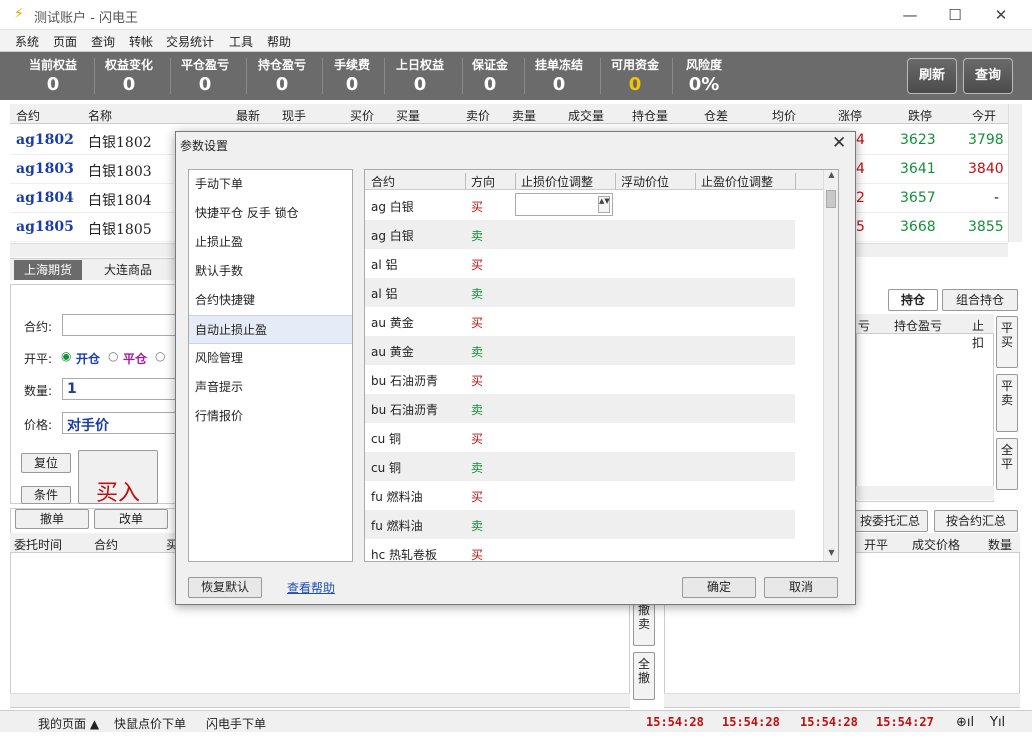 This screenshot has height=740, width=1032. What do you see at coordinates (270, 329) in the screenshot?
I see `settings-item-selected: 自动止损止盈` at bounding box center [270, 329].